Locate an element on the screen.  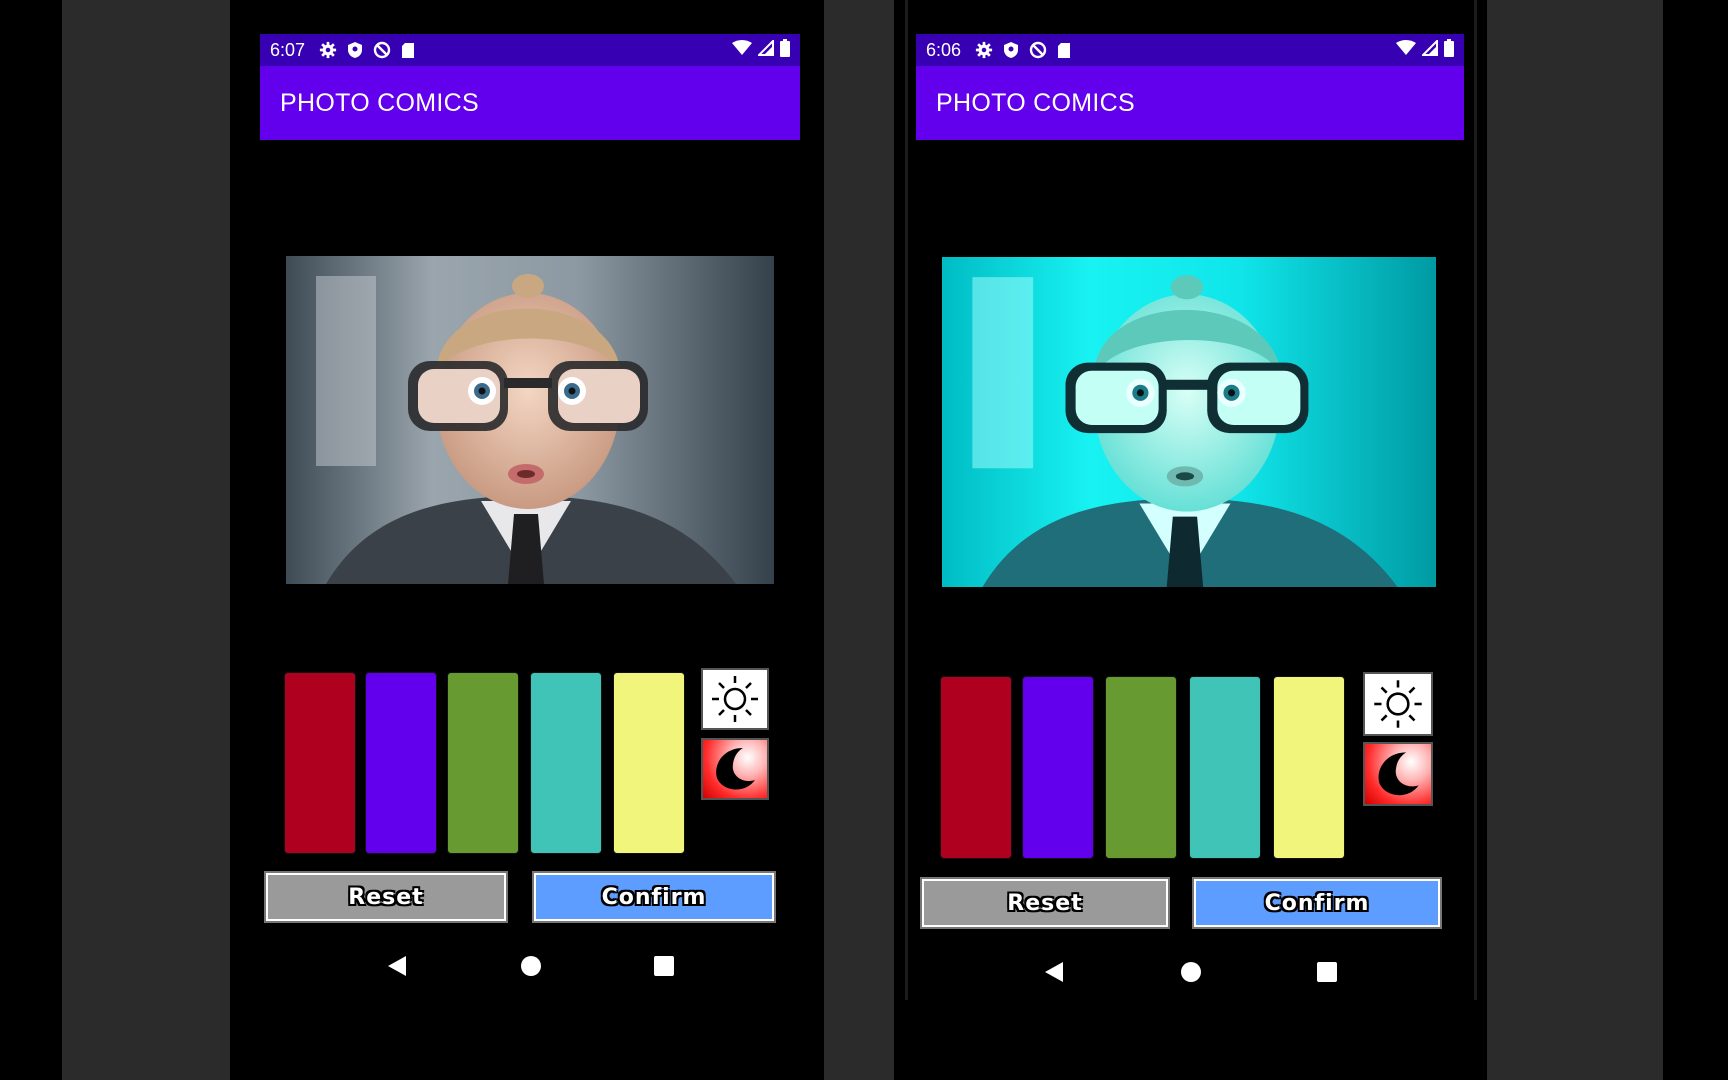
background-stripe-right is located at coordinates (1575, 540).